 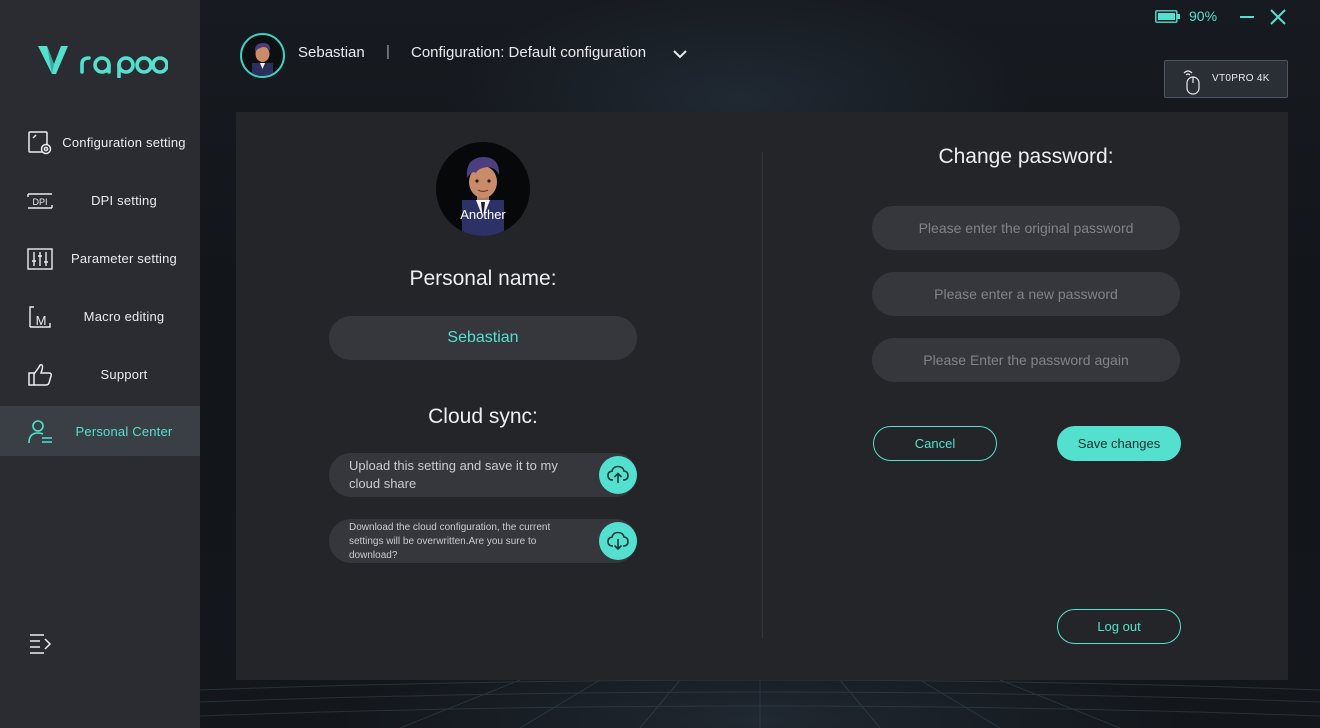 I want to click on sidebar-item-parameter: Parameter setting, so click(x=100, y=258).